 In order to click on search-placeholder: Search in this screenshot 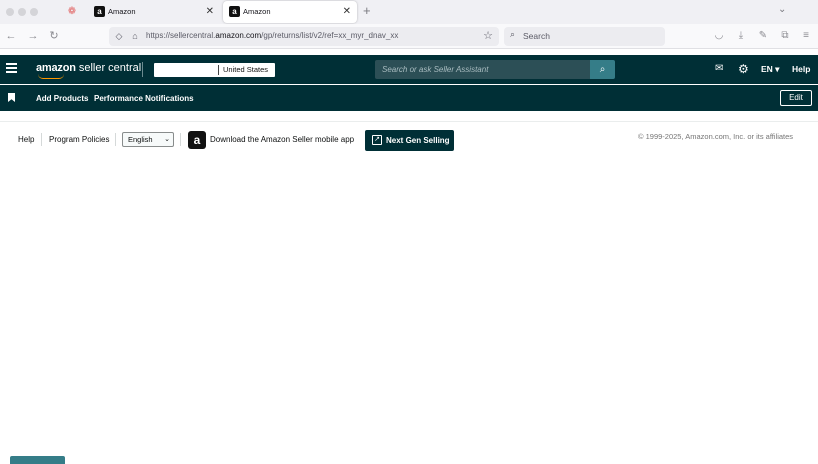, I will do `click(536, 36)`.